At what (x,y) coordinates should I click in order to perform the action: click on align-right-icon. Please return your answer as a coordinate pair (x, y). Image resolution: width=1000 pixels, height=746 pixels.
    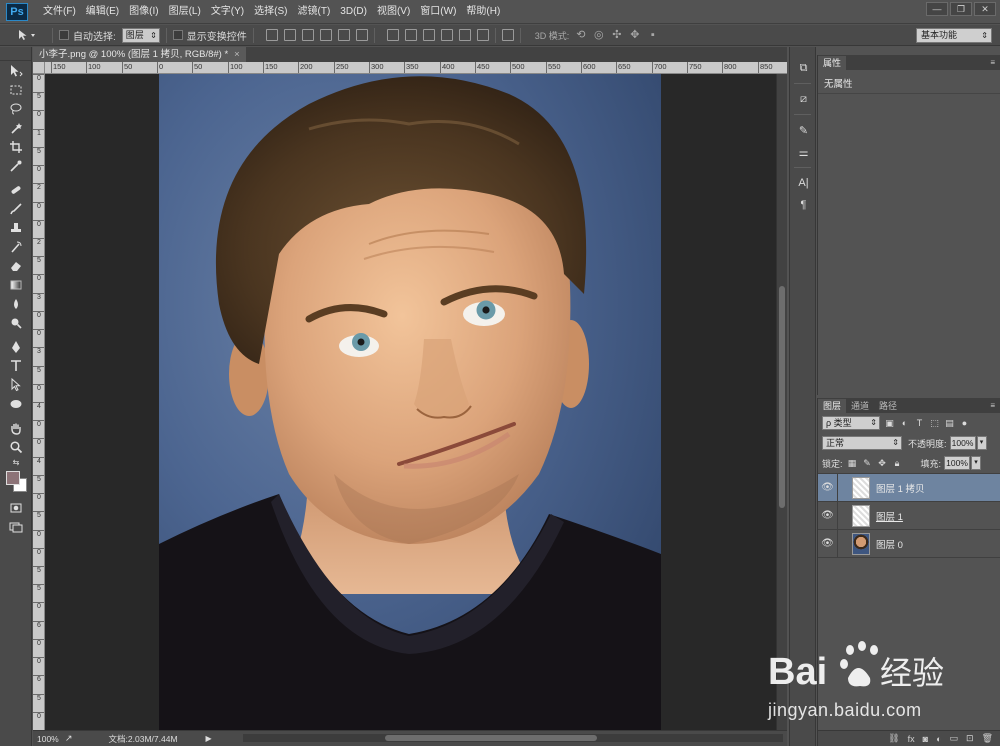
    Looking at the image, I should click on (361, 35).